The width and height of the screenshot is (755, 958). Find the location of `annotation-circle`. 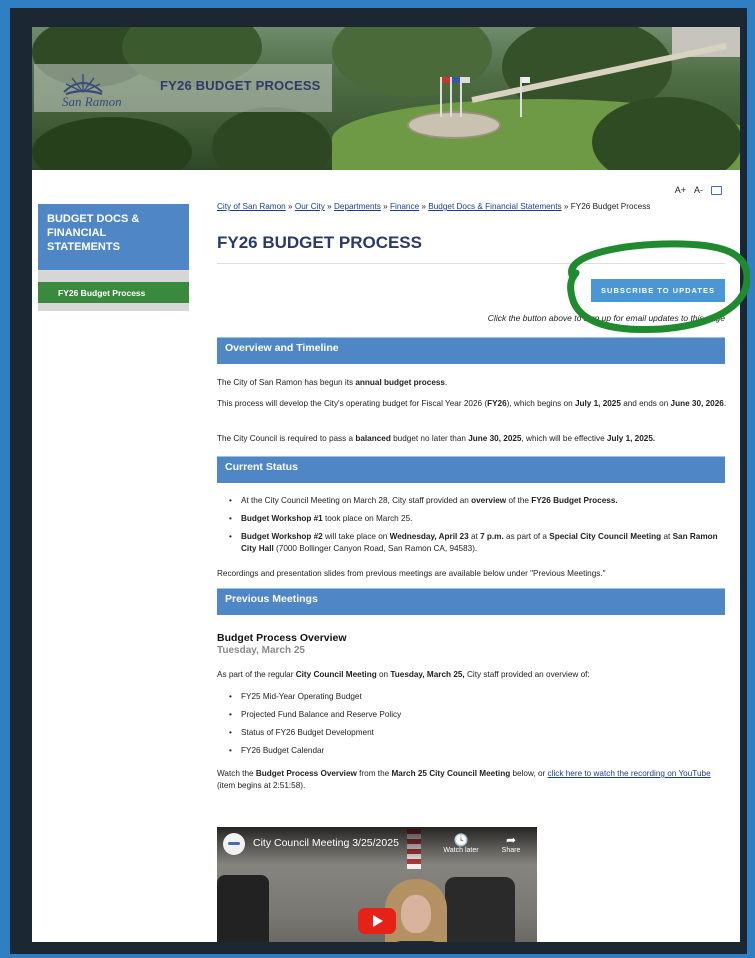

annotation-circle is located at coordinates (658, 287).